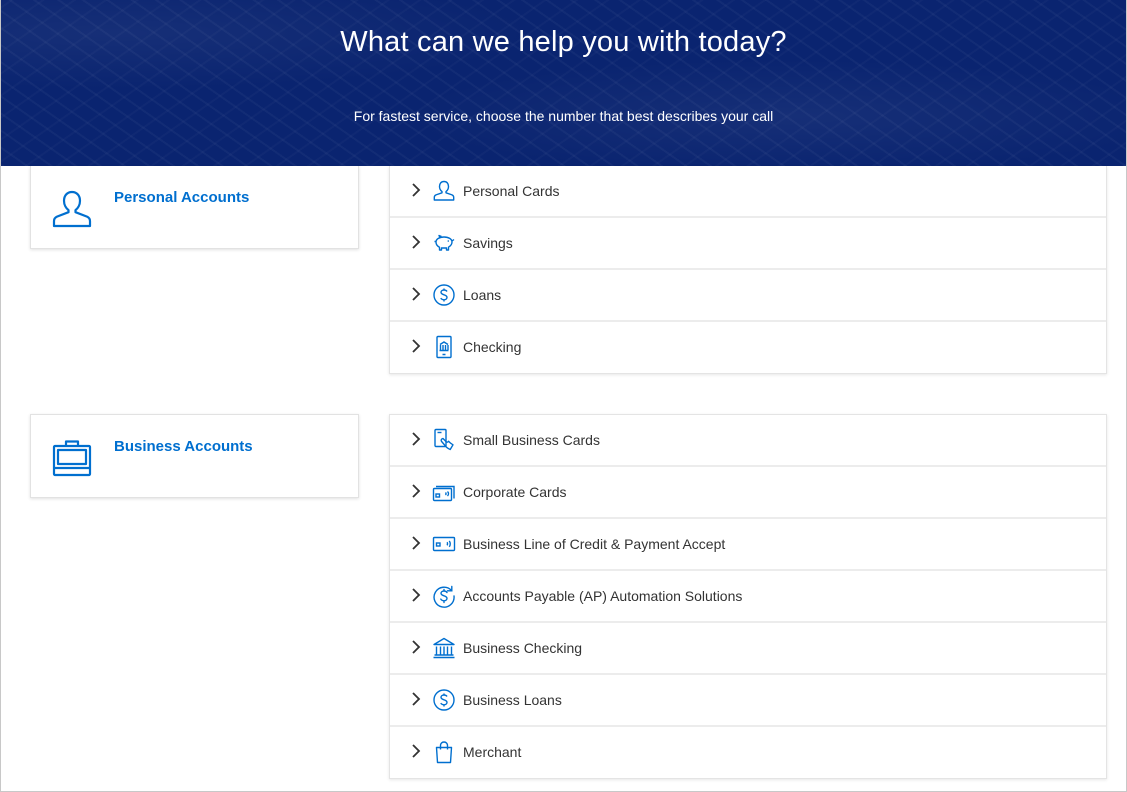  I want to click on list-item-merchant: Merchant, so click(748, 752).